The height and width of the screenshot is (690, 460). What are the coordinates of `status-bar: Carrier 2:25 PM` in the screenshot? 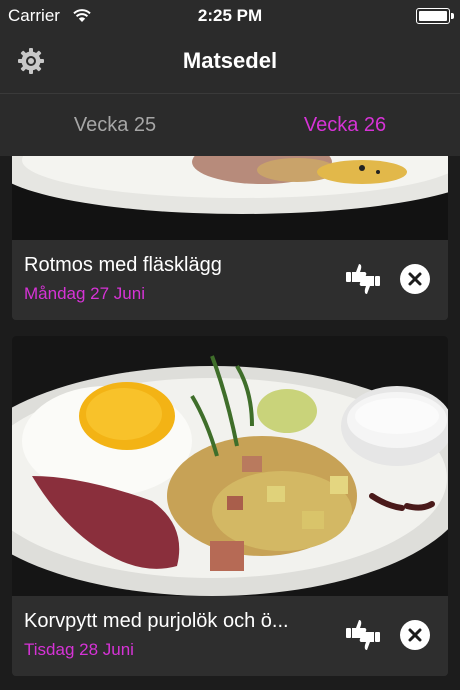 It's located at (230, 16).